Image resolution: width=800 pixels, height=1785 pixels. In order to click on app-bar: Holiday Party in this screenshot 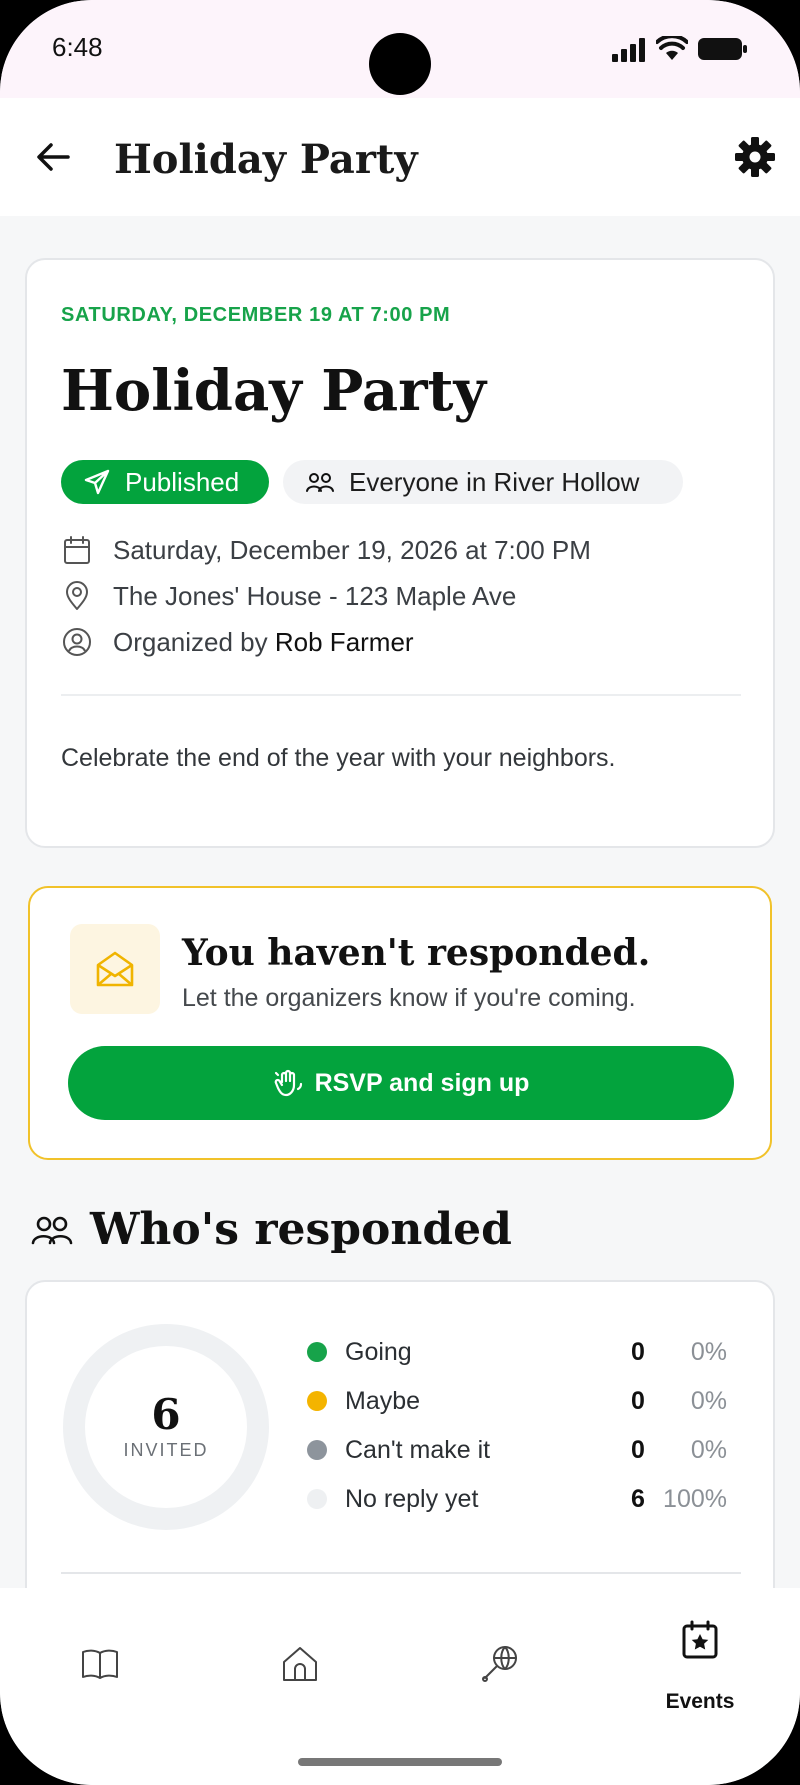, I will do `click(400, 157)`.